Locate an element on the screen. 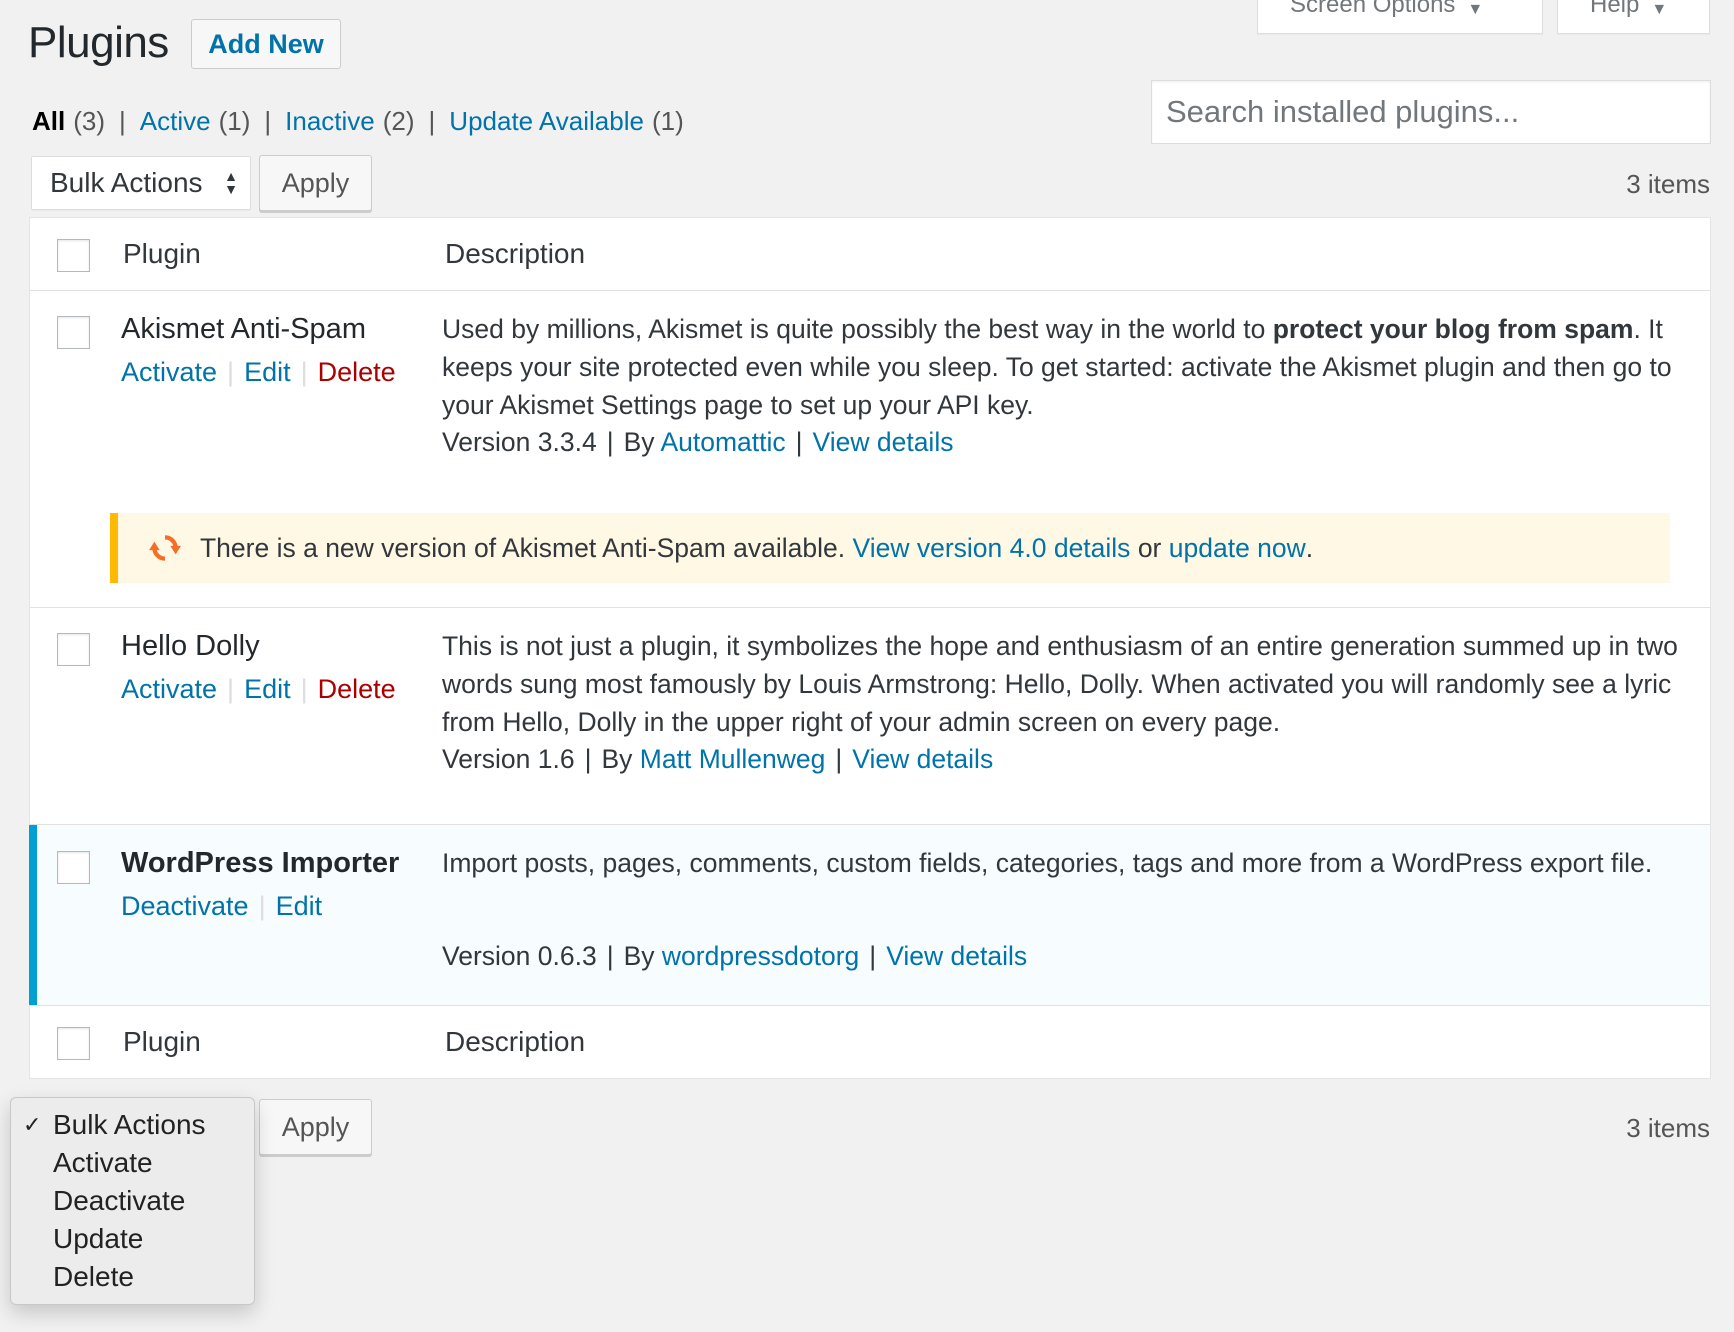 This screenshot has width=1734, height=1332. author-link: Matt Mullenweg is located at coordinates (733, 759).